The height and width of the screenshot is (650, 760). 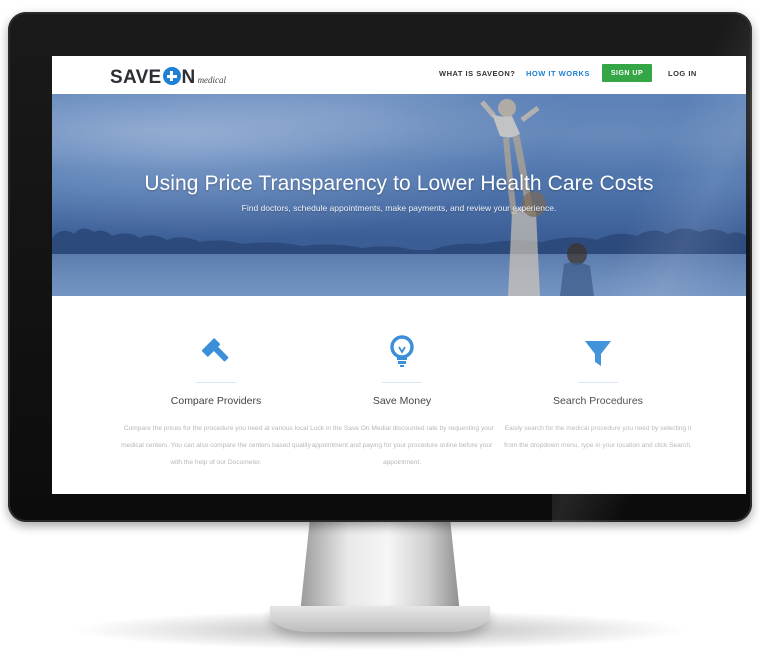 I want to click on logo-word-save: SAVE, so click(x=136, y=77).